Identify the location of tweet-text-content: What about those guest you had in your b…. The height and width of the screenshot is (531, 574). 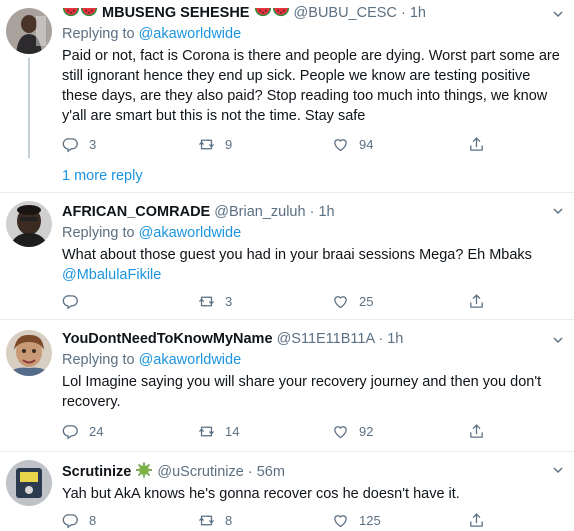
(297, 255).